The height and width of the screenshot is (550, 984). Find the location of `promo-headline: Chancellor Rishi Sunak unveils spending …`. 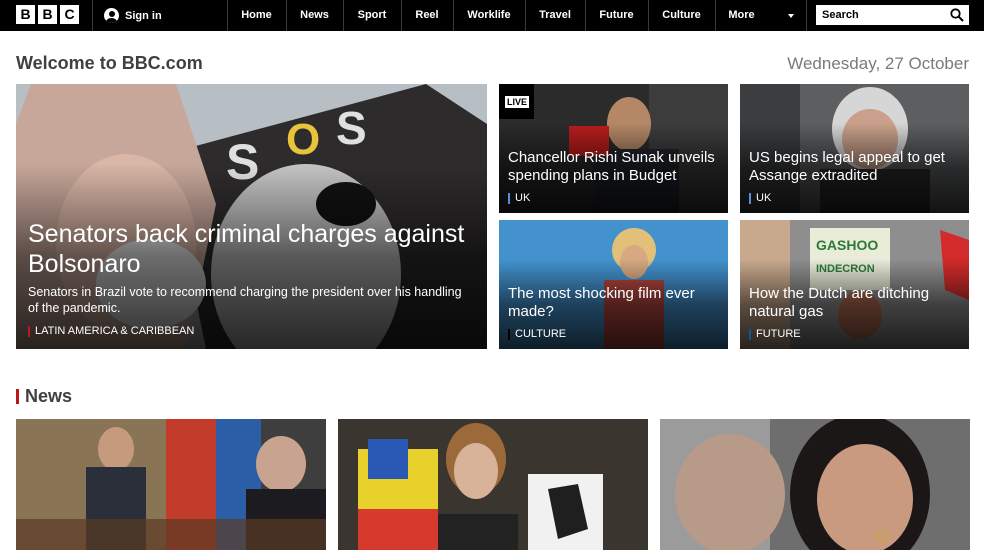

promo-headline: Chancellor Rishi Sunak unveils spending … is located at coordinates (614, 167).